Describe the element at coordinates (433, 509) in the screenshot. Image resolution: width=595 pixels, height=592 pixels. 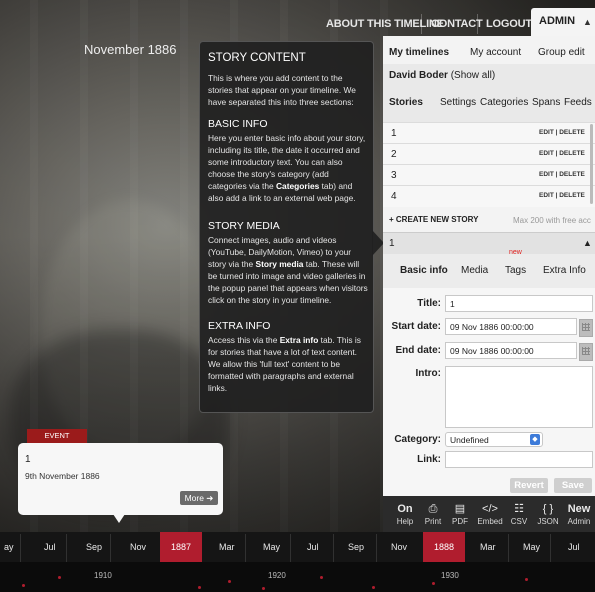
I see `printer-icon: ⎙` at that location.